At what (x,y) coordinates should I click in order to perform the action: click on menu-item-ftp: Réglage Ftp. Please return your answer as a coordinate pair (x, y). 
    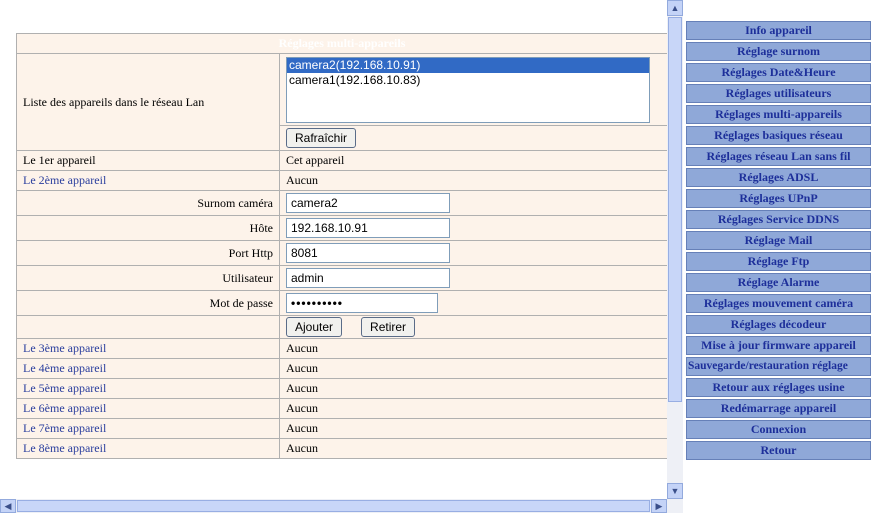
    Looking at the image, I should click on (778, 261).